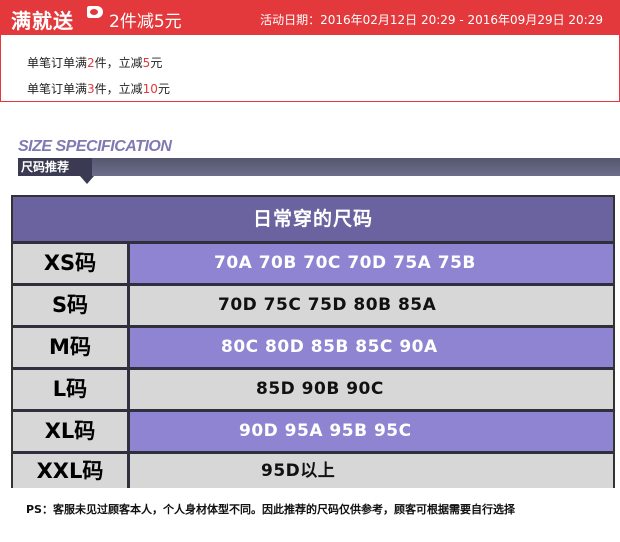  What do you see at coordinates (371, 389) in the screenshot?
I see `size-values: 85D 90B 90C` at bounding box center [371, 389].